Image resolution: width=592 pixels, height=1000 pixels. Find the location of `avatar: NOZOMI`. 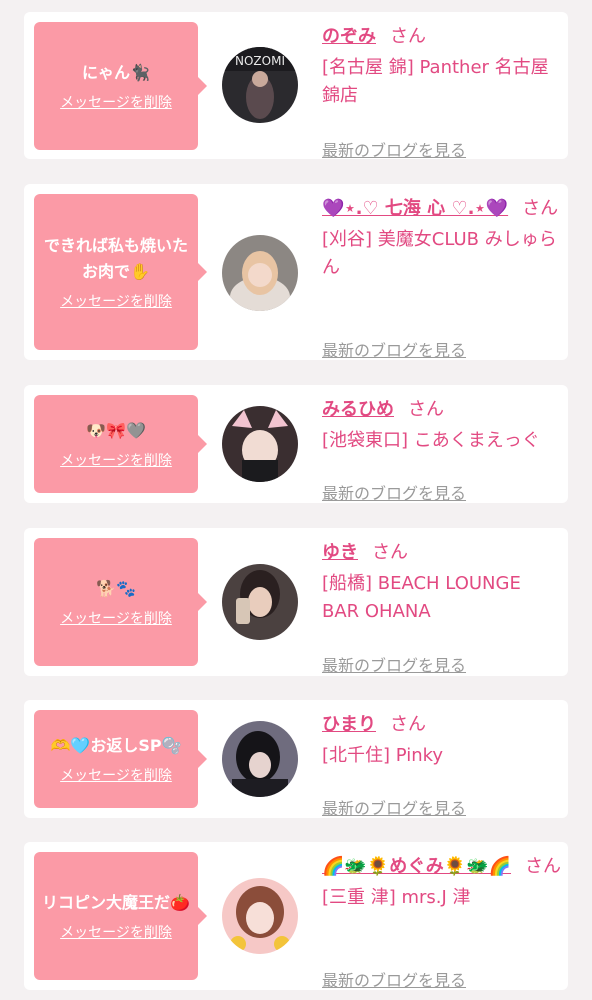

avatar: NOZOMI is located at coordinates (260, 85).